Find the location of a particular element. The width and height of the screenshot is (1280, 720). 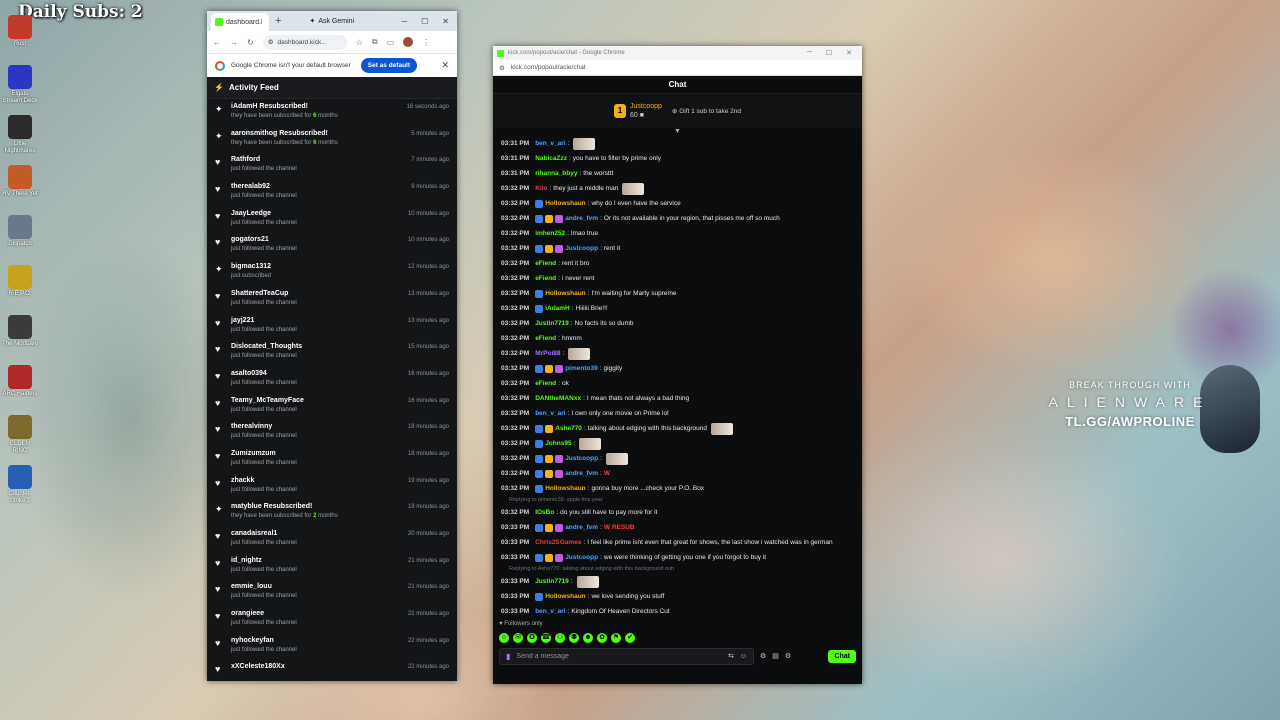

popout-url: kick.com/popout/acie/chat is located at coordinates (548, 67).